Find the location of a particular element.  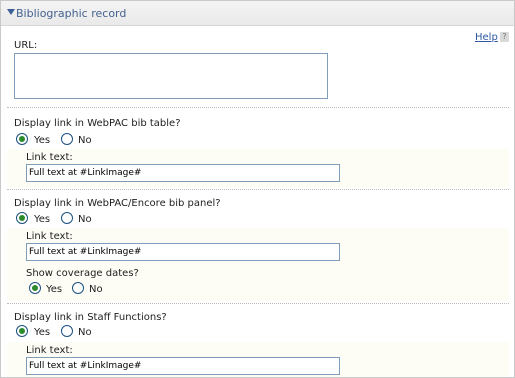

coverage-dates-no-radio is located at coordinates (78, 288).